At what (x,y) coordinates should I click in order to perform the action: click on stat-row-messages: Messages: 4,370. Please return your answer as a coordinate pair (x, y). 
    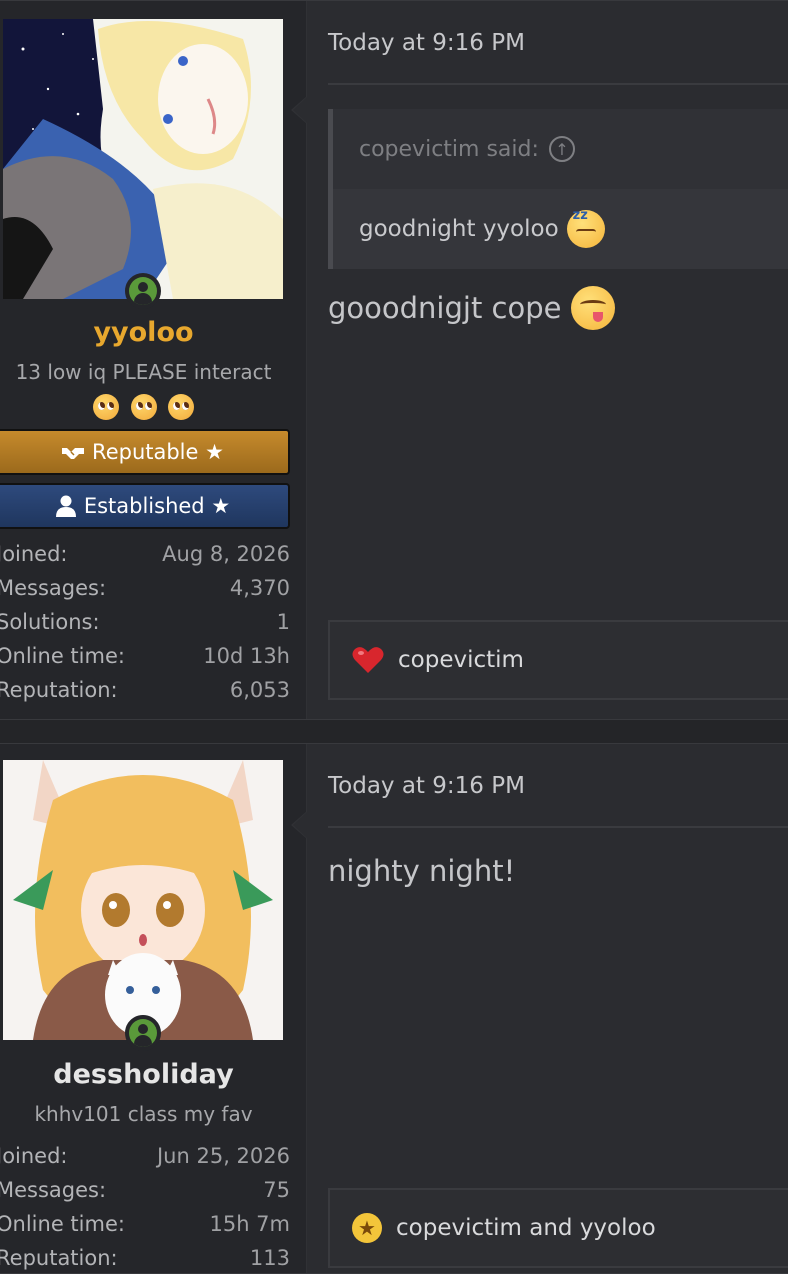
    Looking at the image, I should click on (145, 588).